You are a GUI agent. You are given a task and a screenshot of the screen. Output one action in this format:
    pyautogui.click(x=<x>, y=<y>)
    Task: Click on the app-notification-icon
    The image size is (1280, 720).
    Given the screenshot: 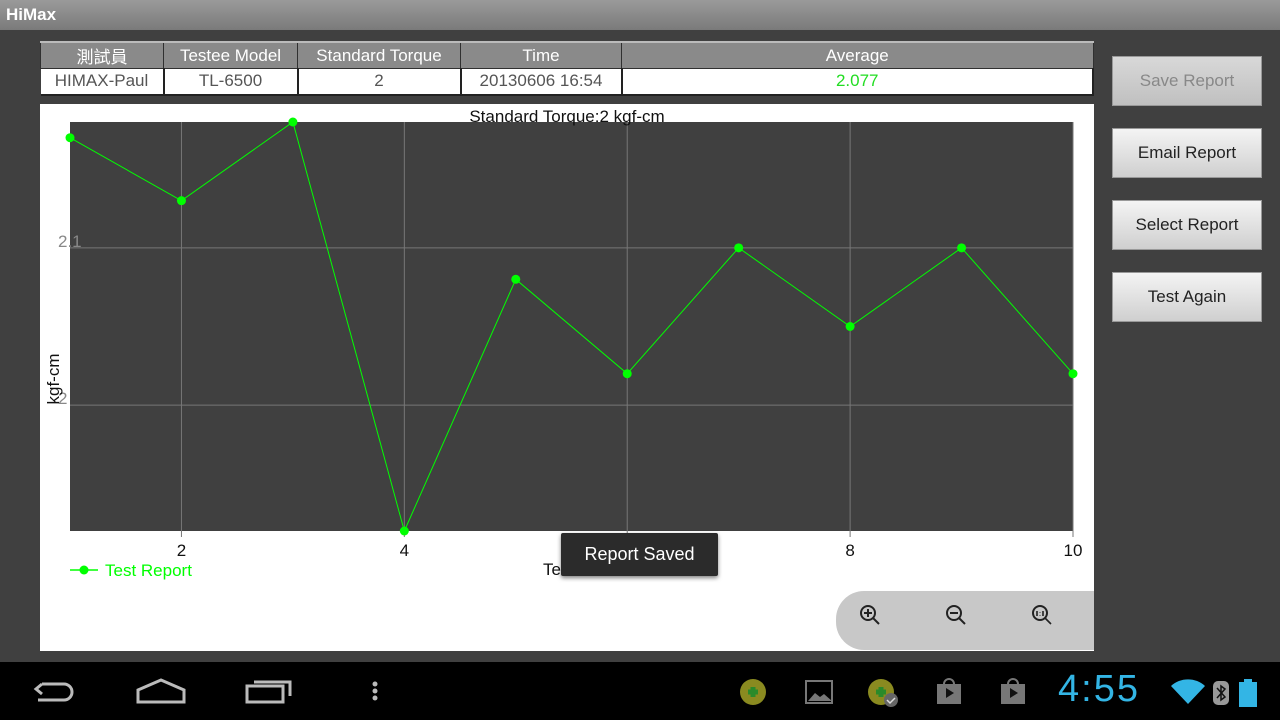 What is the action you would take?
    pyautogui.click(x=753, y=692)
    